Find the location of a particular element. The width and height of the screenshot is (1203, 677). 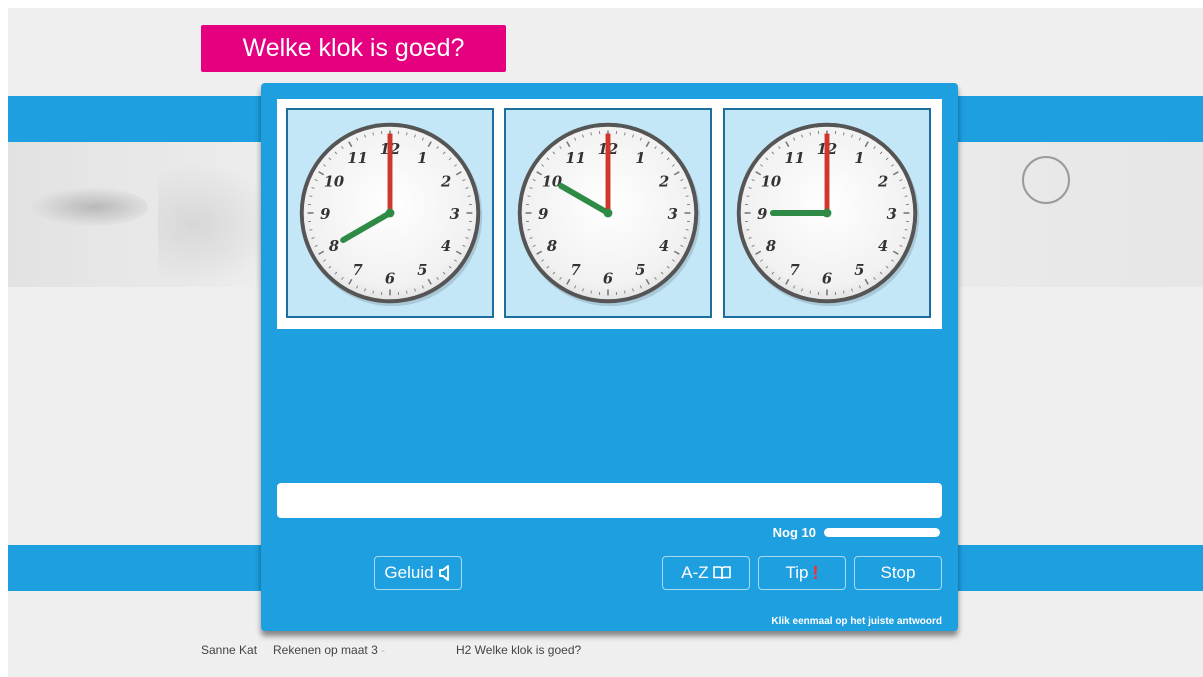

photo-cheek is located at coordinates (218, 224).